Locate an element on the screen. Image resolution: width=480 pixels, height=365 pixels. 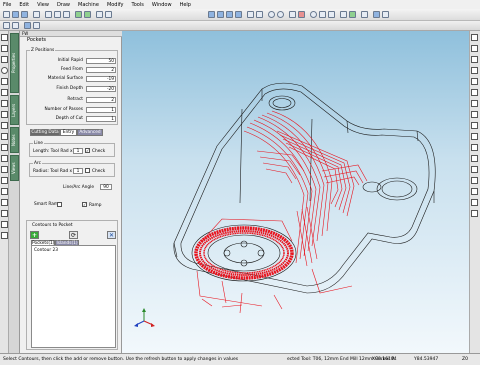
polygon-tool-icon is located at coordinates (4, 103).